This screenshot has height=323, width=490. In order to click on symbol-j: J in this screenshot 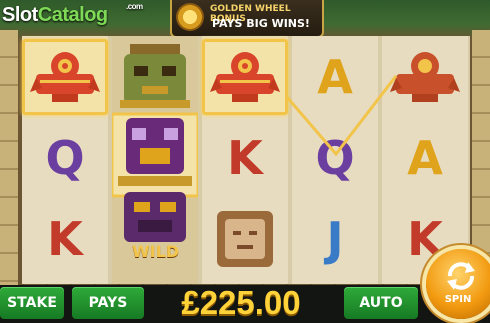, I will do `click(335, 239)`.